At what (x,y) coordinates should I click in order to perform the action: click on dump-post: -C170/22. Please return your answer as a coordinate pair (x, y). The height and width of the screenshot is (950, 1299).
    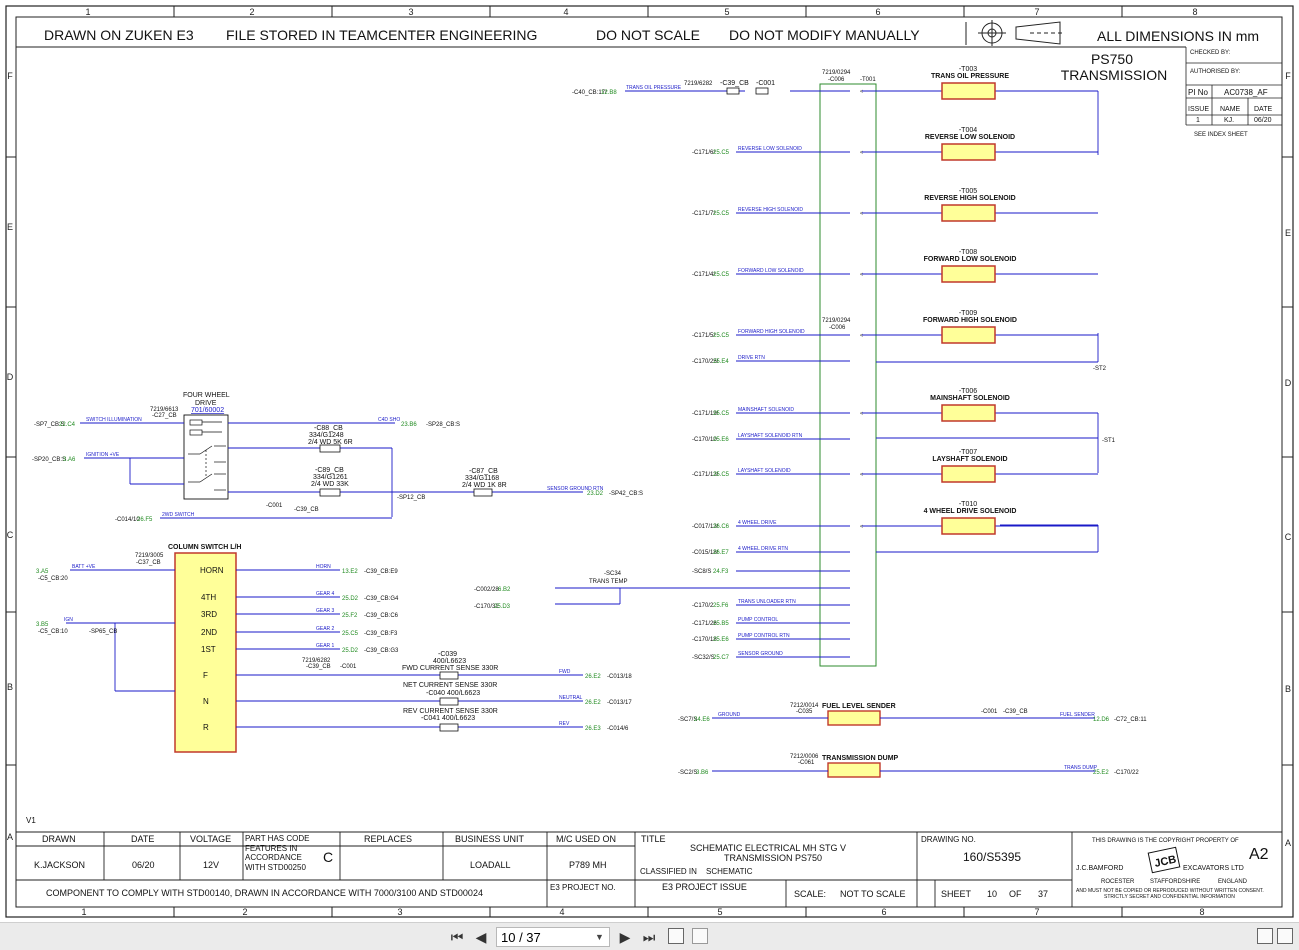
    Looking at the image, I should click on (1126, 773).